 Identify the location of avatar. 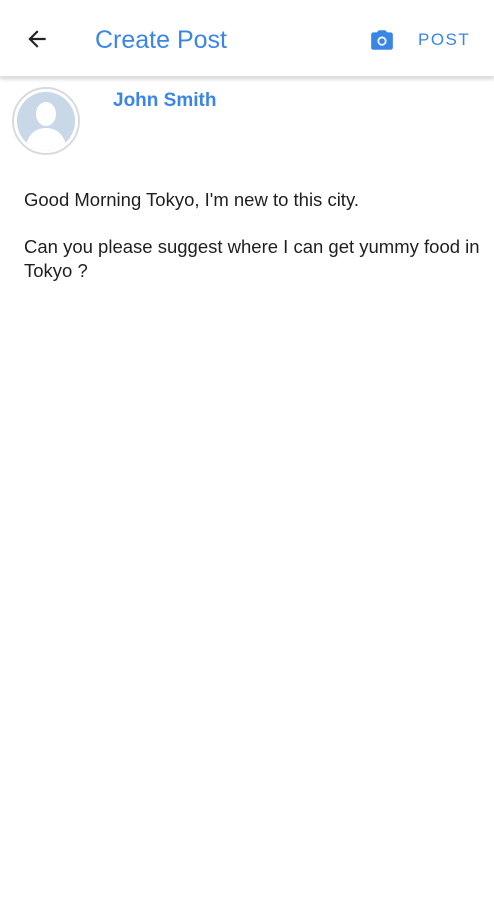
(46, 121).